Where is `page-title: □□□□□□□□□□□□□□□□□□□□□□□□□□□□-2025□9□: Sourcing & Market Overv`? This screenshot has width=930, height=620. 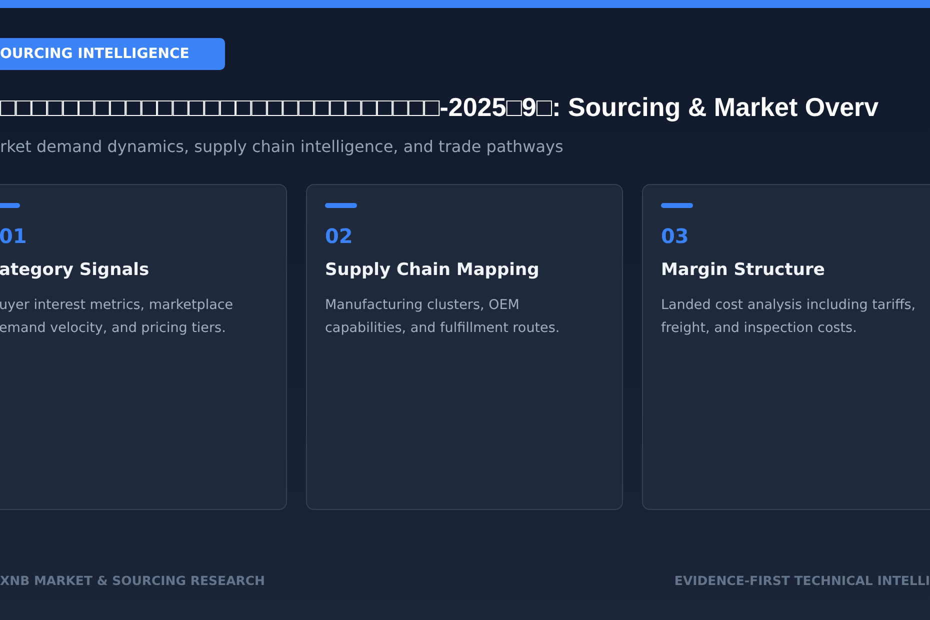 page-title: □□□□□□□□□□□□□□□□□□□□□□□□□□□□-2025□9□: Sourcing & Market Overv is located at coordinates (440, 107).